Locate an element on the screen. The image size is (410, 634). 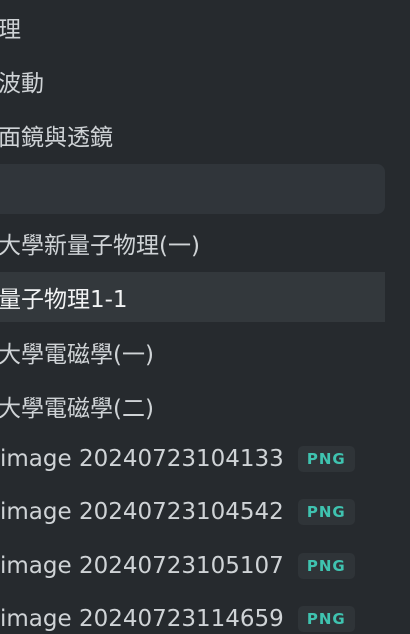
tree-item-label: 面鏡與透鏡 is located at coordinates (56, 138).